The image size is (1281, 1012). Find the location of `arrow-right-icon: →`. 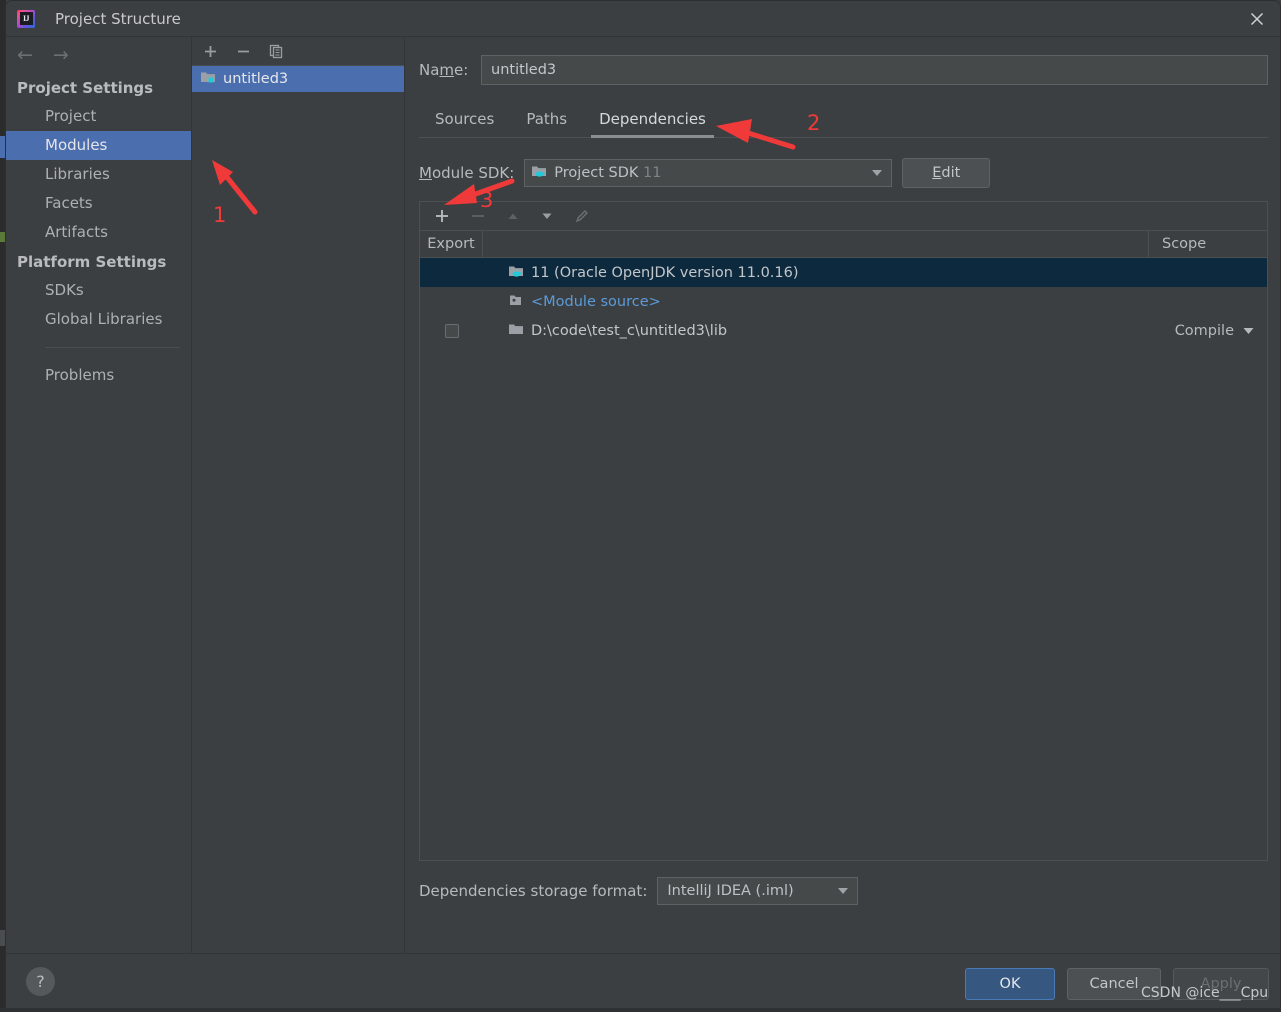

arrow-right-icon: → is located at coordinates (61, 55).